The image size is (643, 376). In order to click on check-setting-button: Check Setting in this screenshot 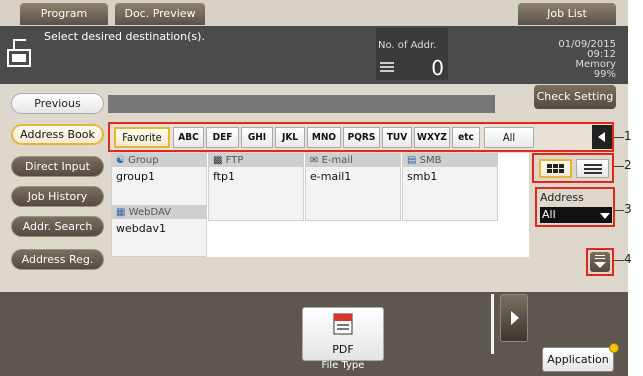, I will do `click(575, 97)`.